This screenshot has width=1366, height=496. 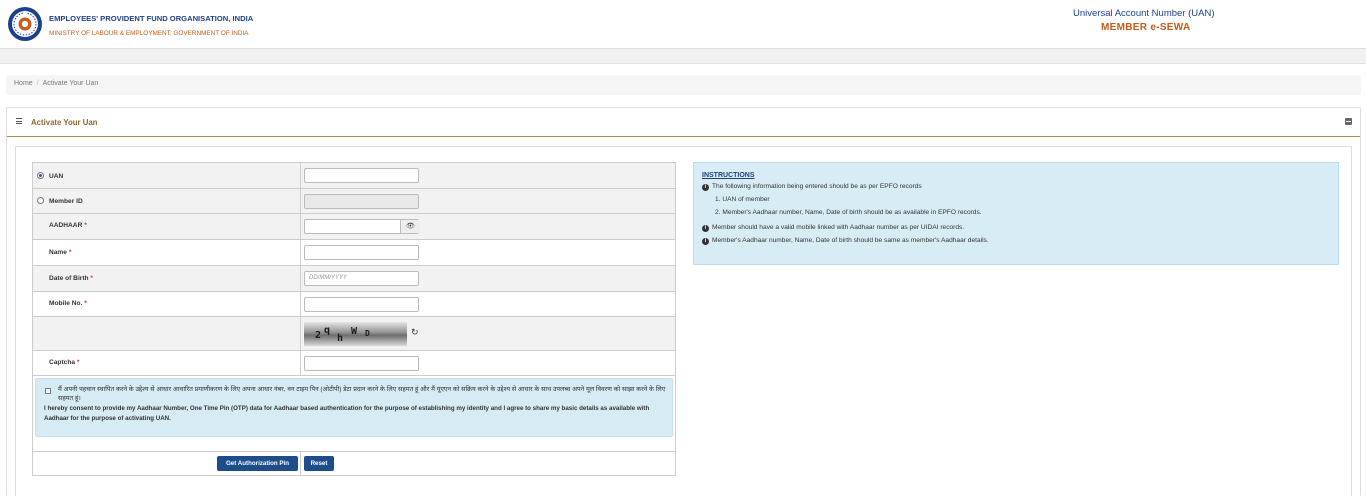 What do you see at coordinates (64, 362) in the screenshot?
I see `captcha-label: Captcha *` at bounding box center [64, 362].